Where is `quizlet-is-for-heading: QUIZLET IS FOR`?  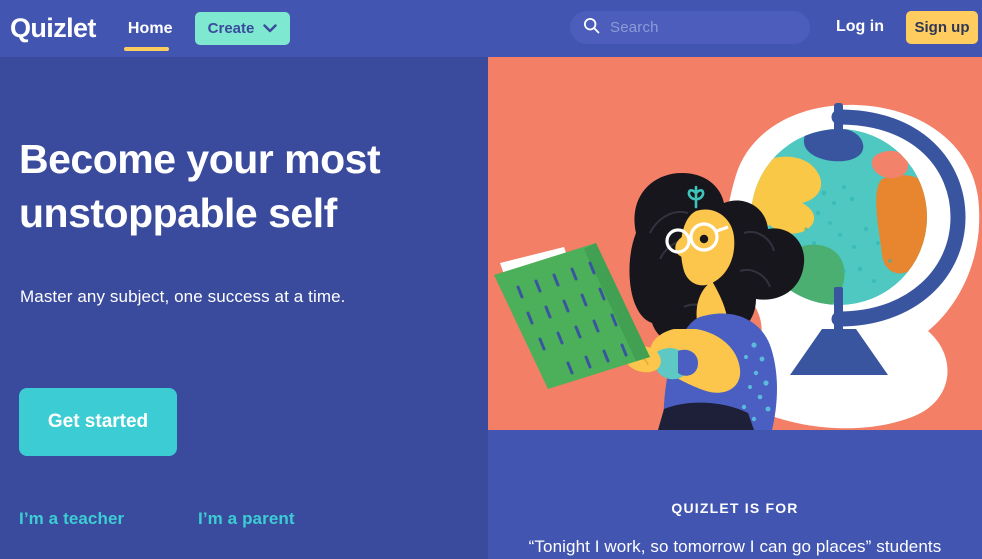 quizlet-is-for-heading: QUIZLET IS FOR is located at coordinates (735, 508).